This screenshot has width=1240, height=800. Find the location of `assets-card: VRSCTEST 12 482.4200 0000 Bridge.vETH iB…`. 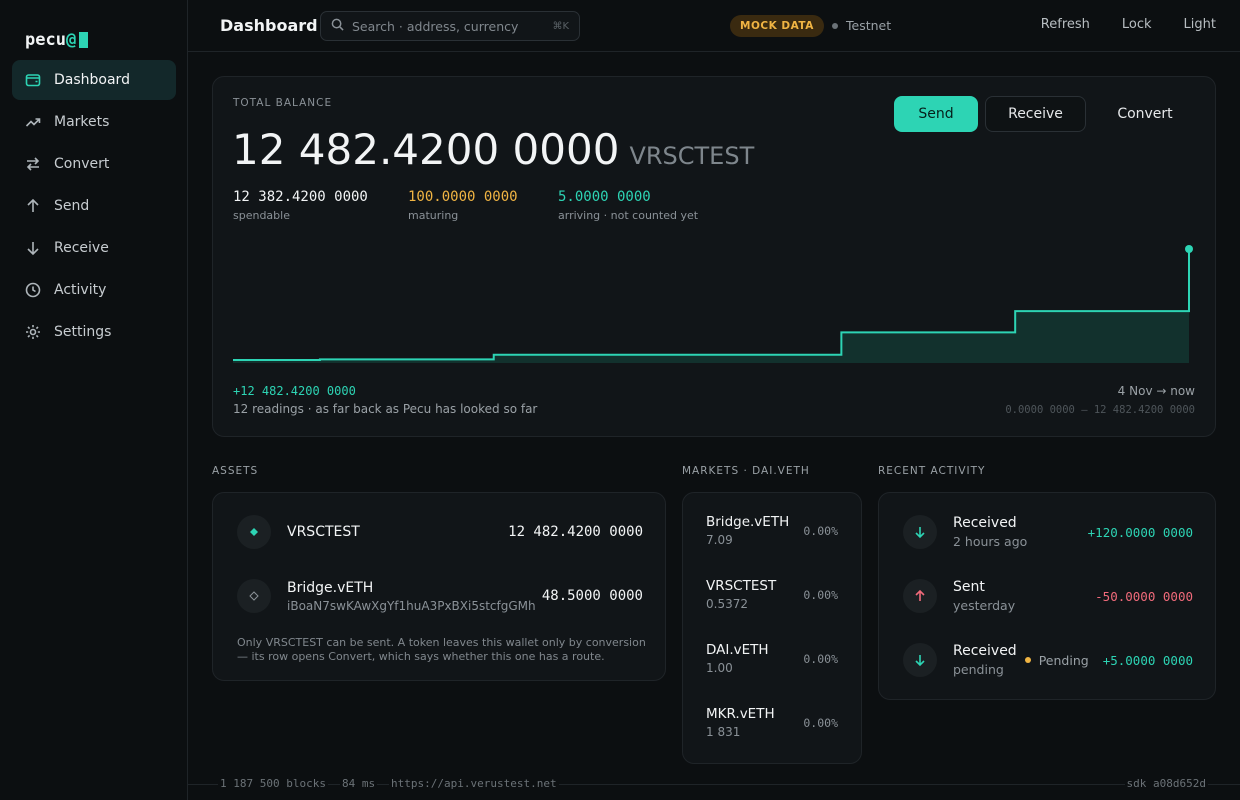

assets-card: VRSCTEST 12 482.4200 0000 Bridge.vETH iB… is located at coordinates (439, 586).